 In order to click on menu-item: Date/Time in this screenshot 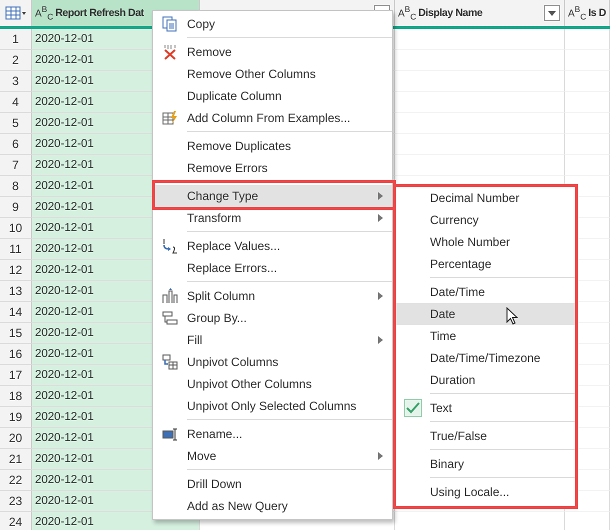, I will do `click(485, 292)`.